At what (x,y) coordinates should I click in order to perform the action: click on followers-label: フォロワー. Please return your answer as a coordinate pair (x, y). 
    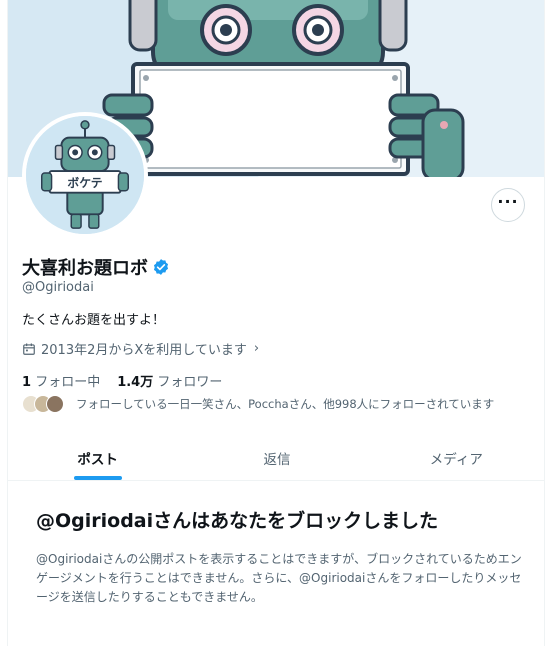
    Looking at the image, I should click on (190, 382).